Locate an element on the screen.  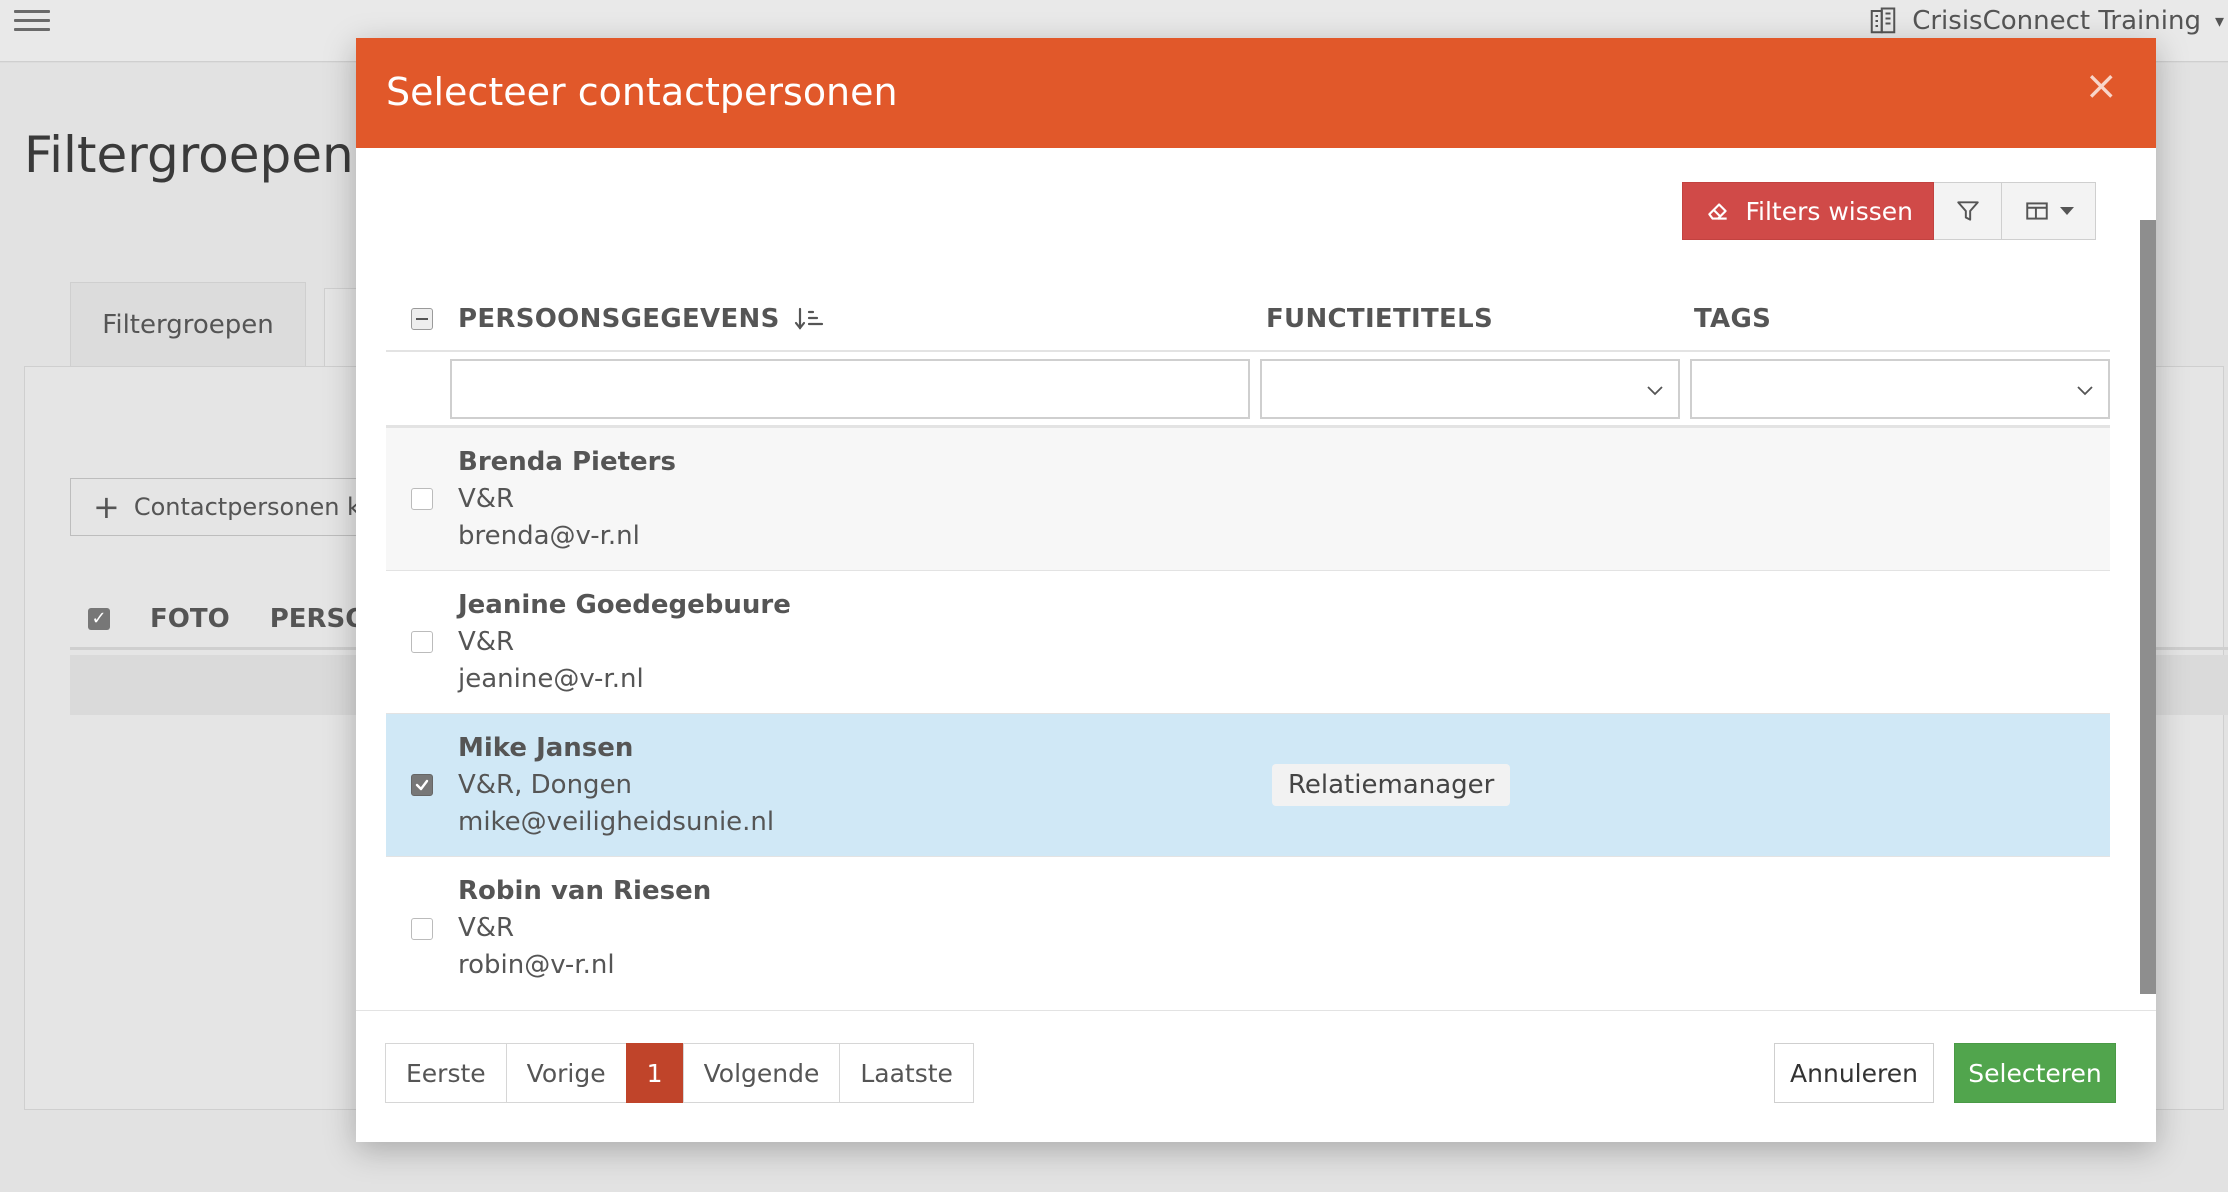
organisation-switcher: CrisisConnect Training ▾ is located at coordinates (2048, 21).